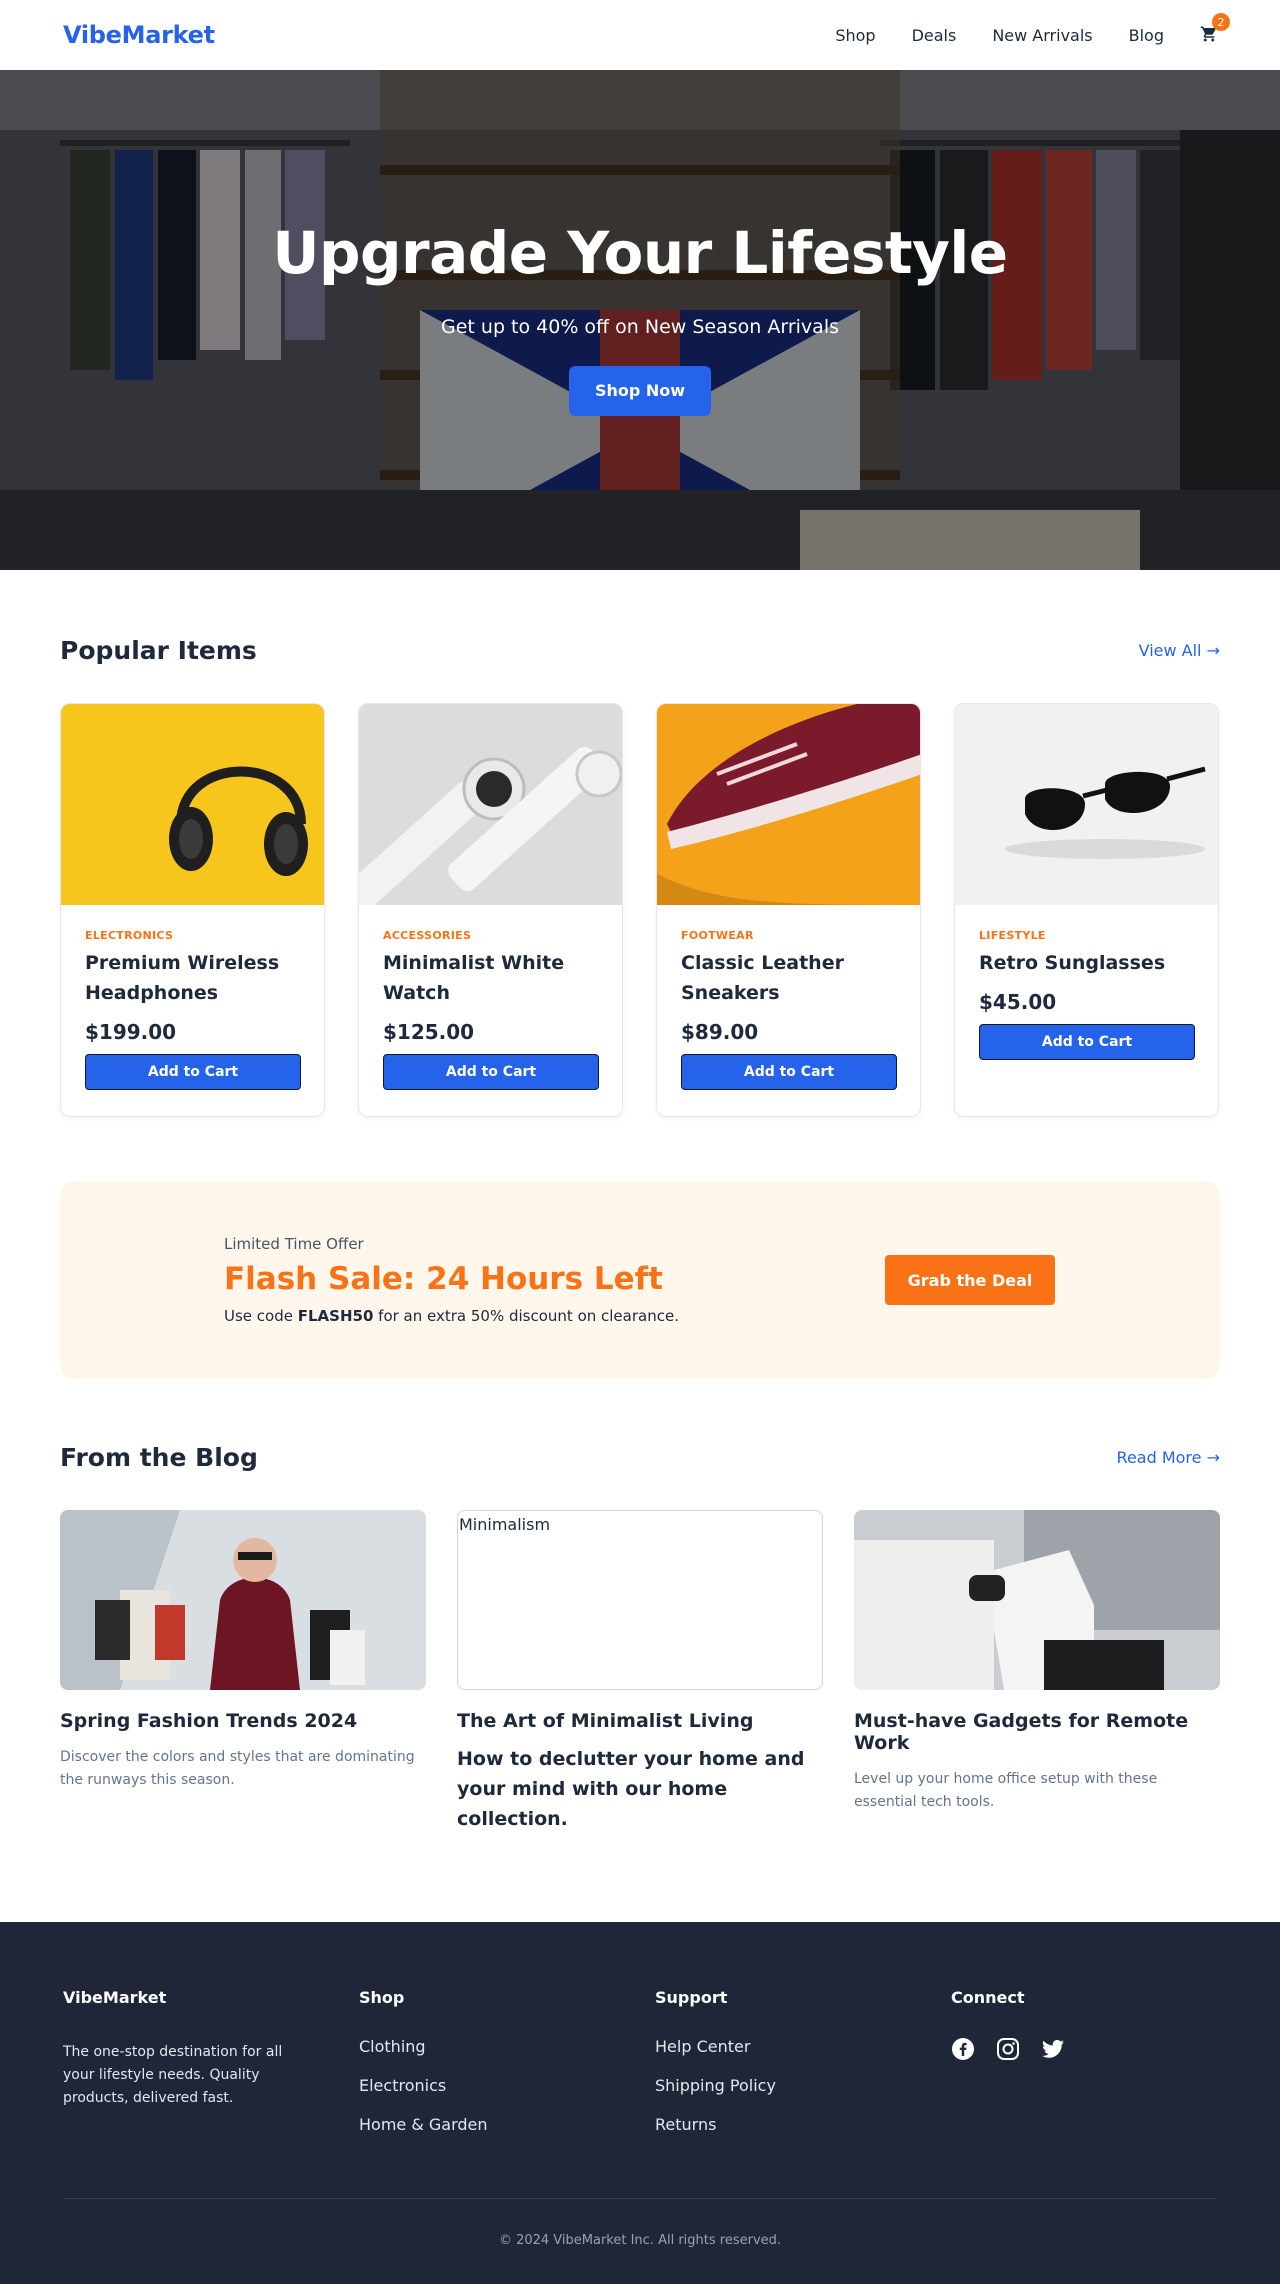  Describe the element at coordinates (1042, 35) in the screenshot. I see `nav-link-new-arrivals: New Arrivals` at that location.